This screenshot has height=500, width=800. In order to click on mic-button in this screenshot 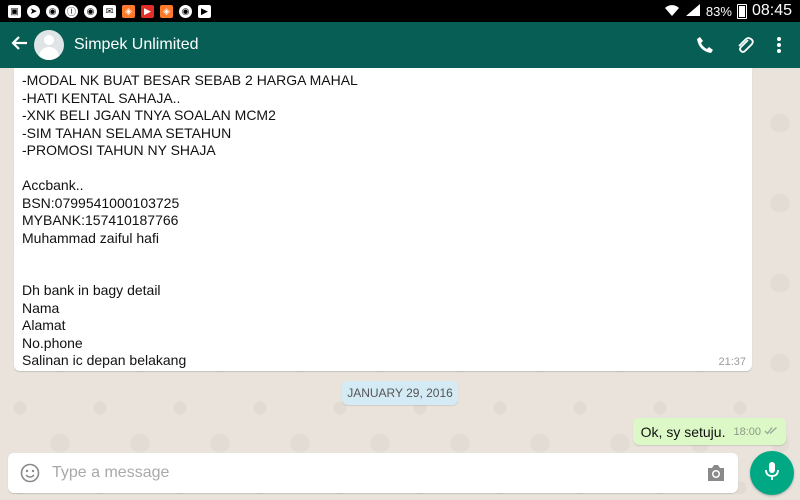, I will do `click(772, 473)`.